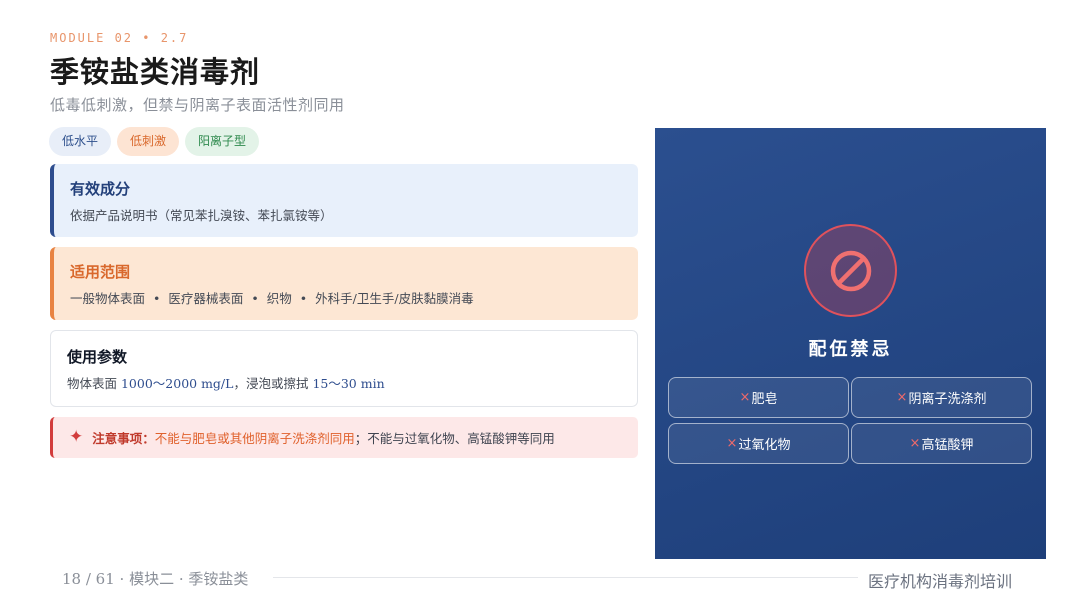  Describe the element at coordinates (850, 420) in the screenshot. I see `incompatibility-list: × 肥皂 × 阴离子洗涤剂 × 过氧化物 × 高锰酸钾` at that location.